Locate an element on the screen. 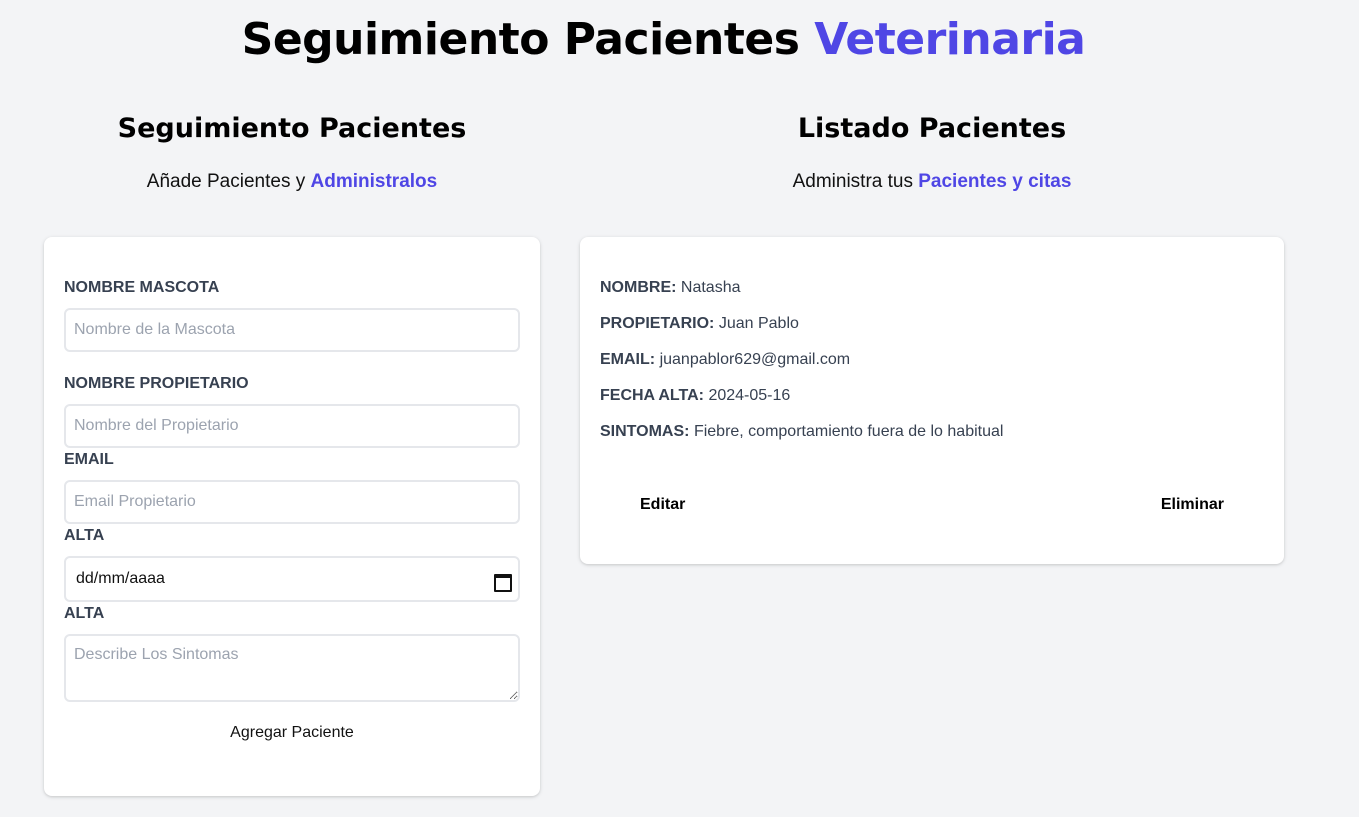 The width and height of the screenshot is (1359, 817). patient-name-value: Natasha is located at coordinates (710, 287).